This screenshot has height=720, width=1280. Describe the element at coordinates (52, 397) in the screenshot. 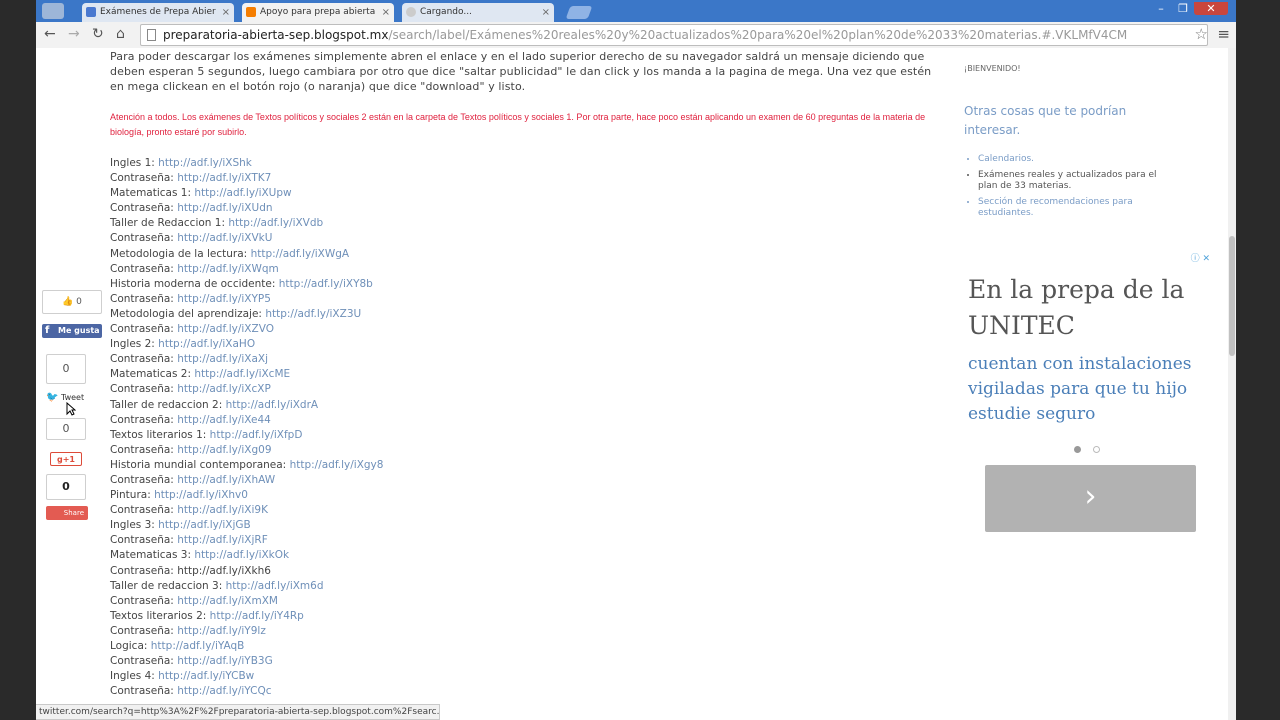

I see `twitter-bird-icon: 🐦` at that location.